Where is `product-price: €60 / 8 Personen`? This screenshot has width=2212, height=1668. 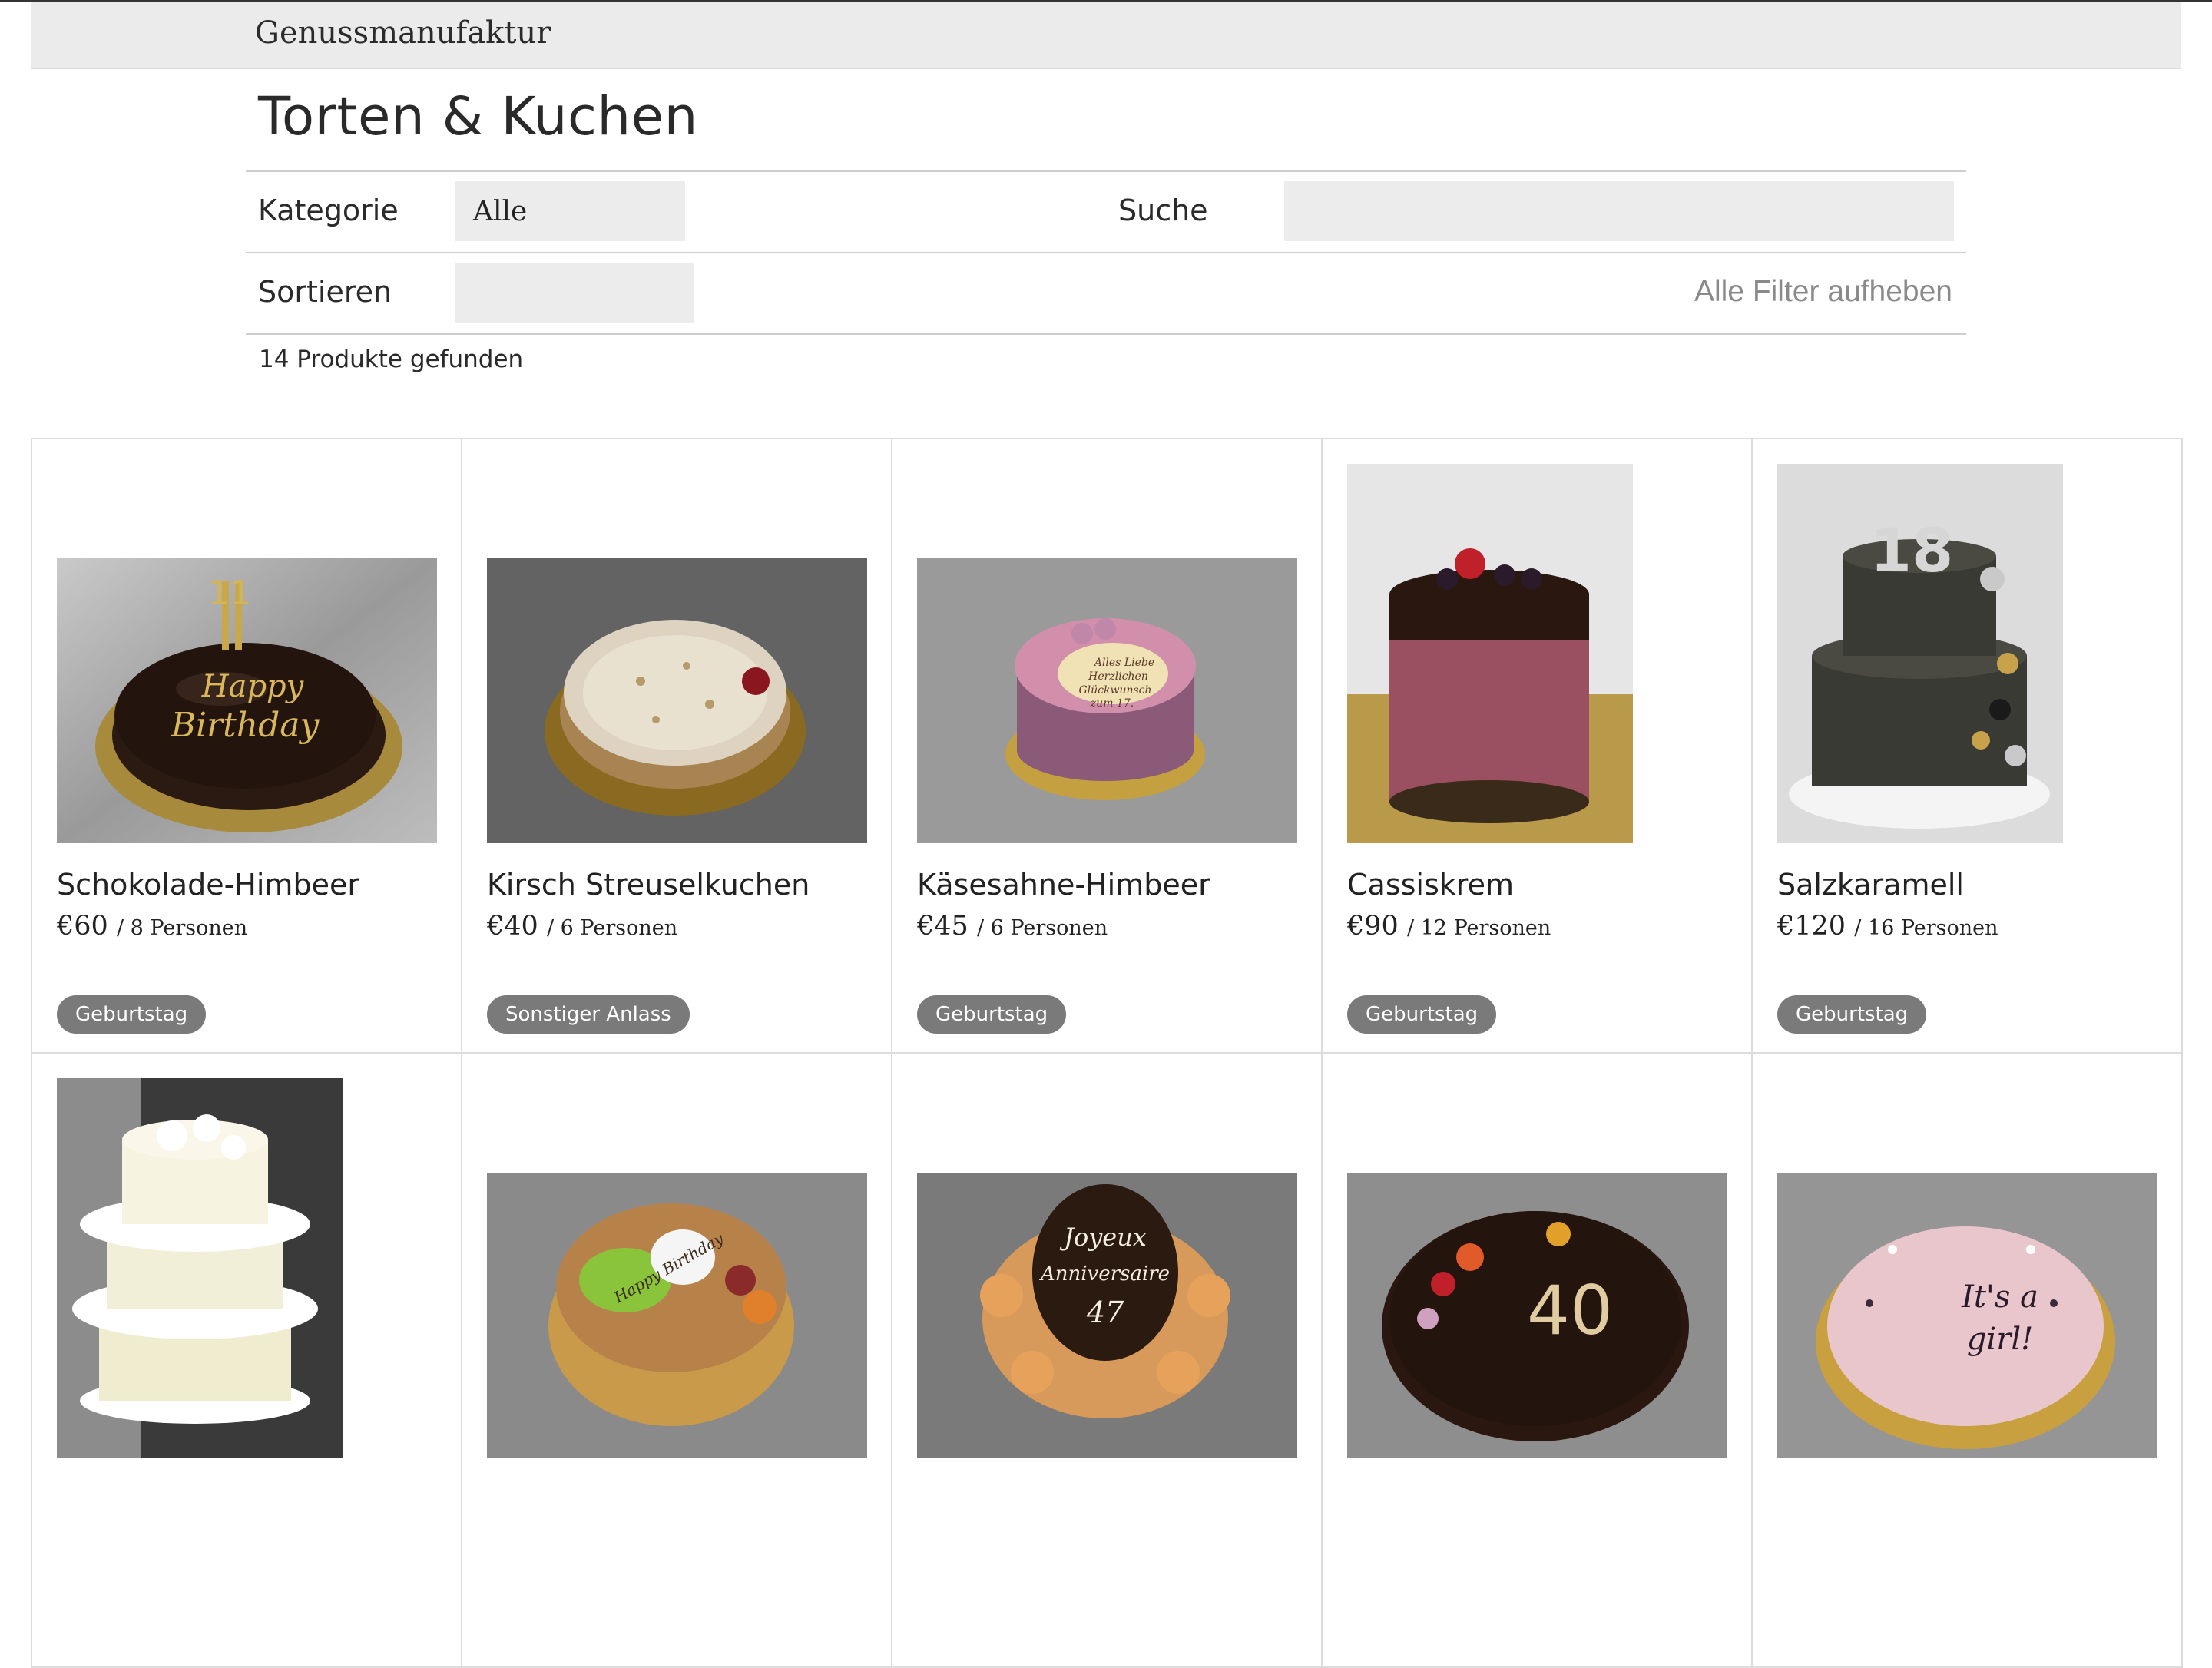 product-price: €60 / 8 Personen is located at coordinates (152, 926).